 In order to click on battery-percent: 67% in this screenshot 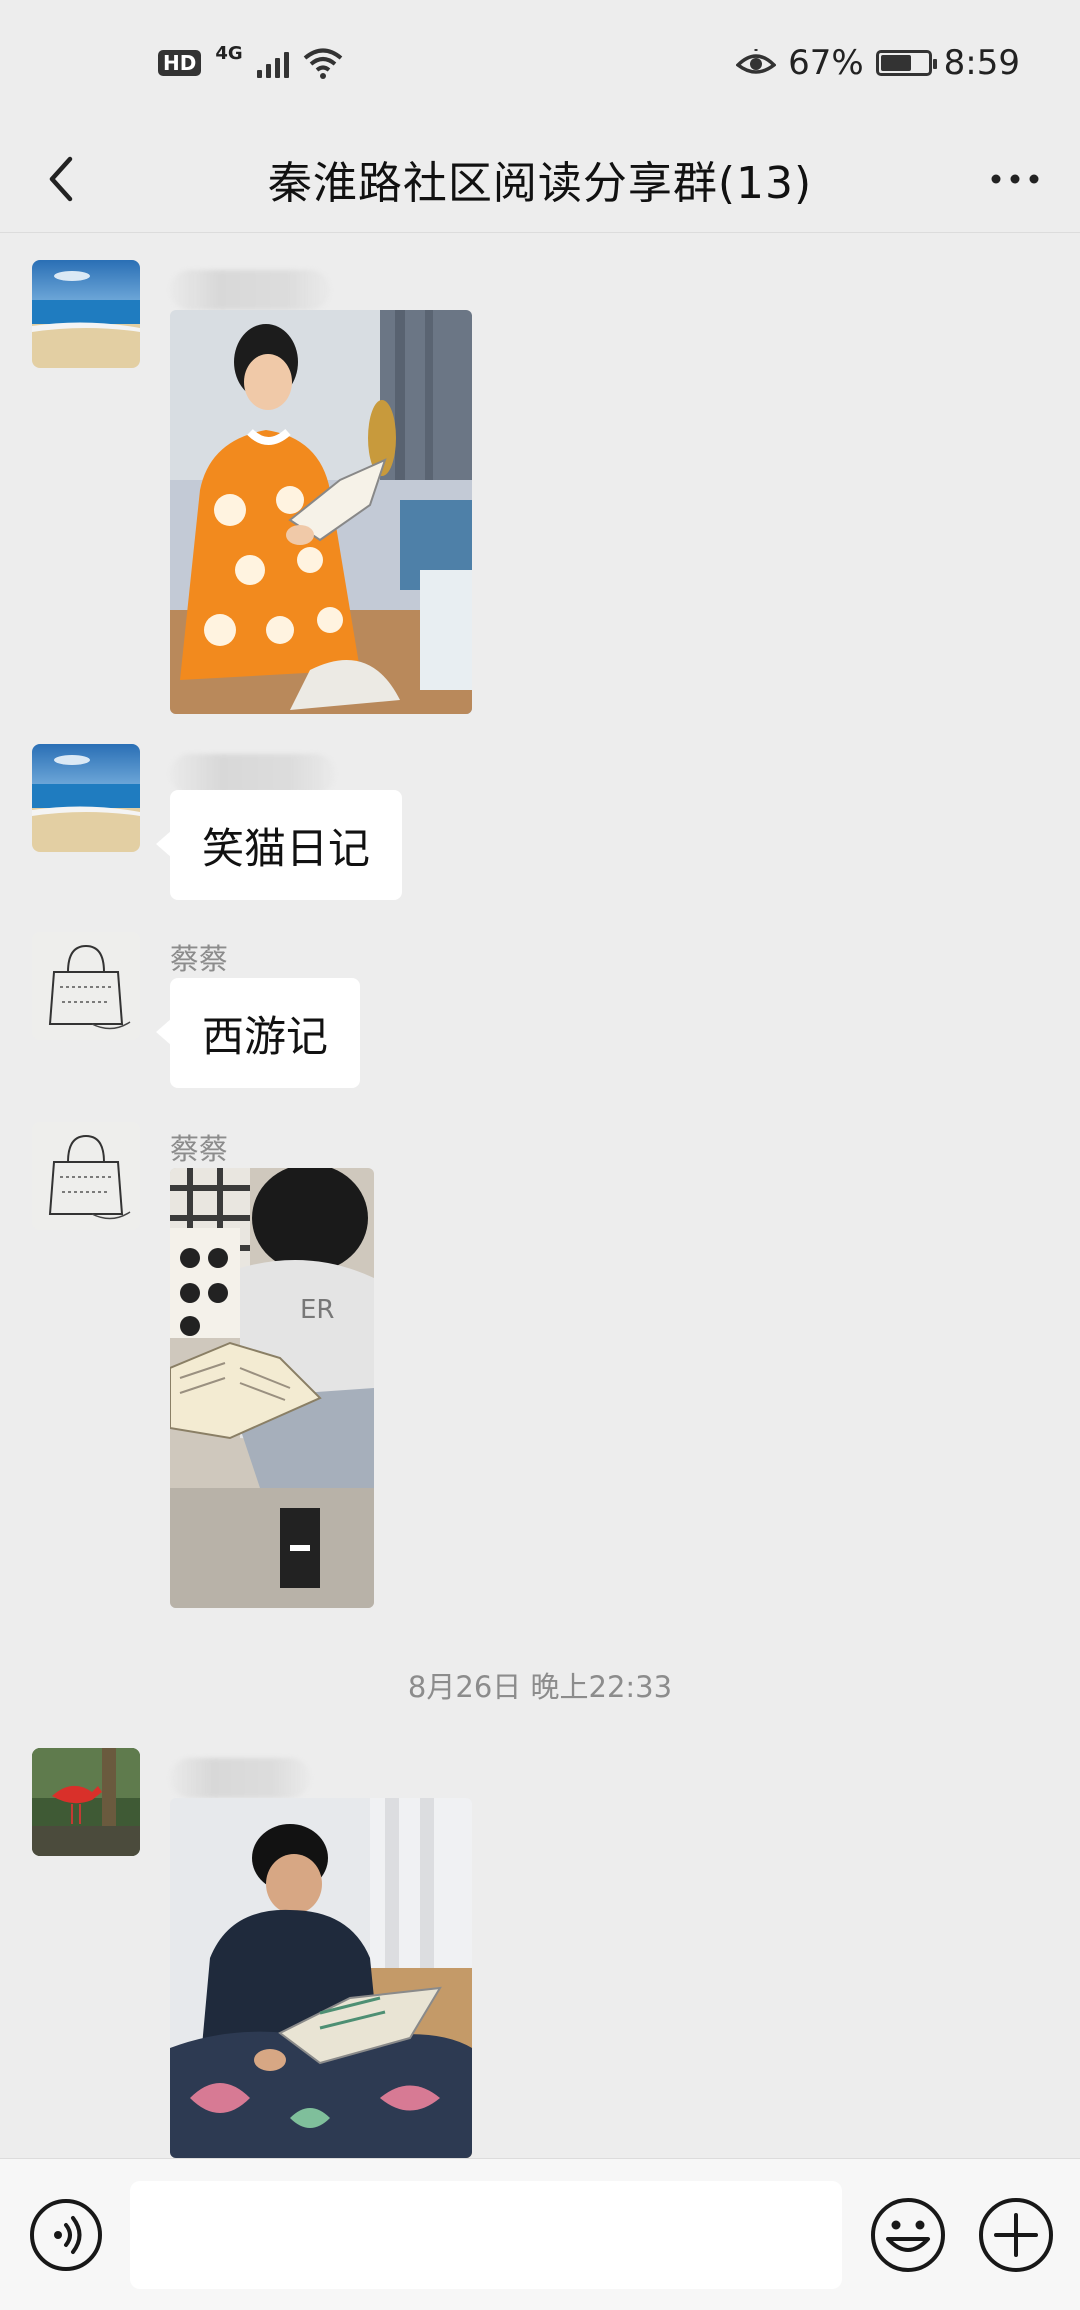, I will do `click(826, 62)`.